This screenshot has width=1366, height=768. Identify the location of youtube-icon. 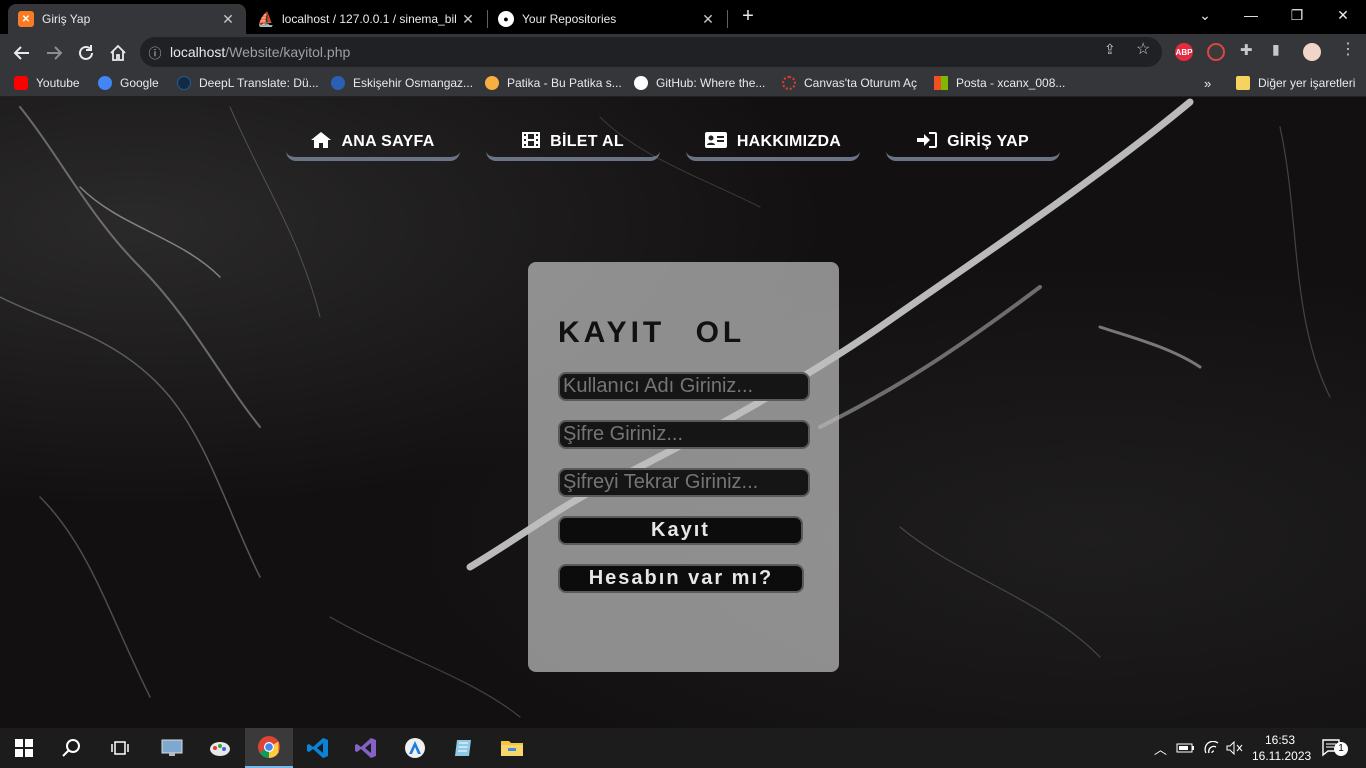
(21, 83).